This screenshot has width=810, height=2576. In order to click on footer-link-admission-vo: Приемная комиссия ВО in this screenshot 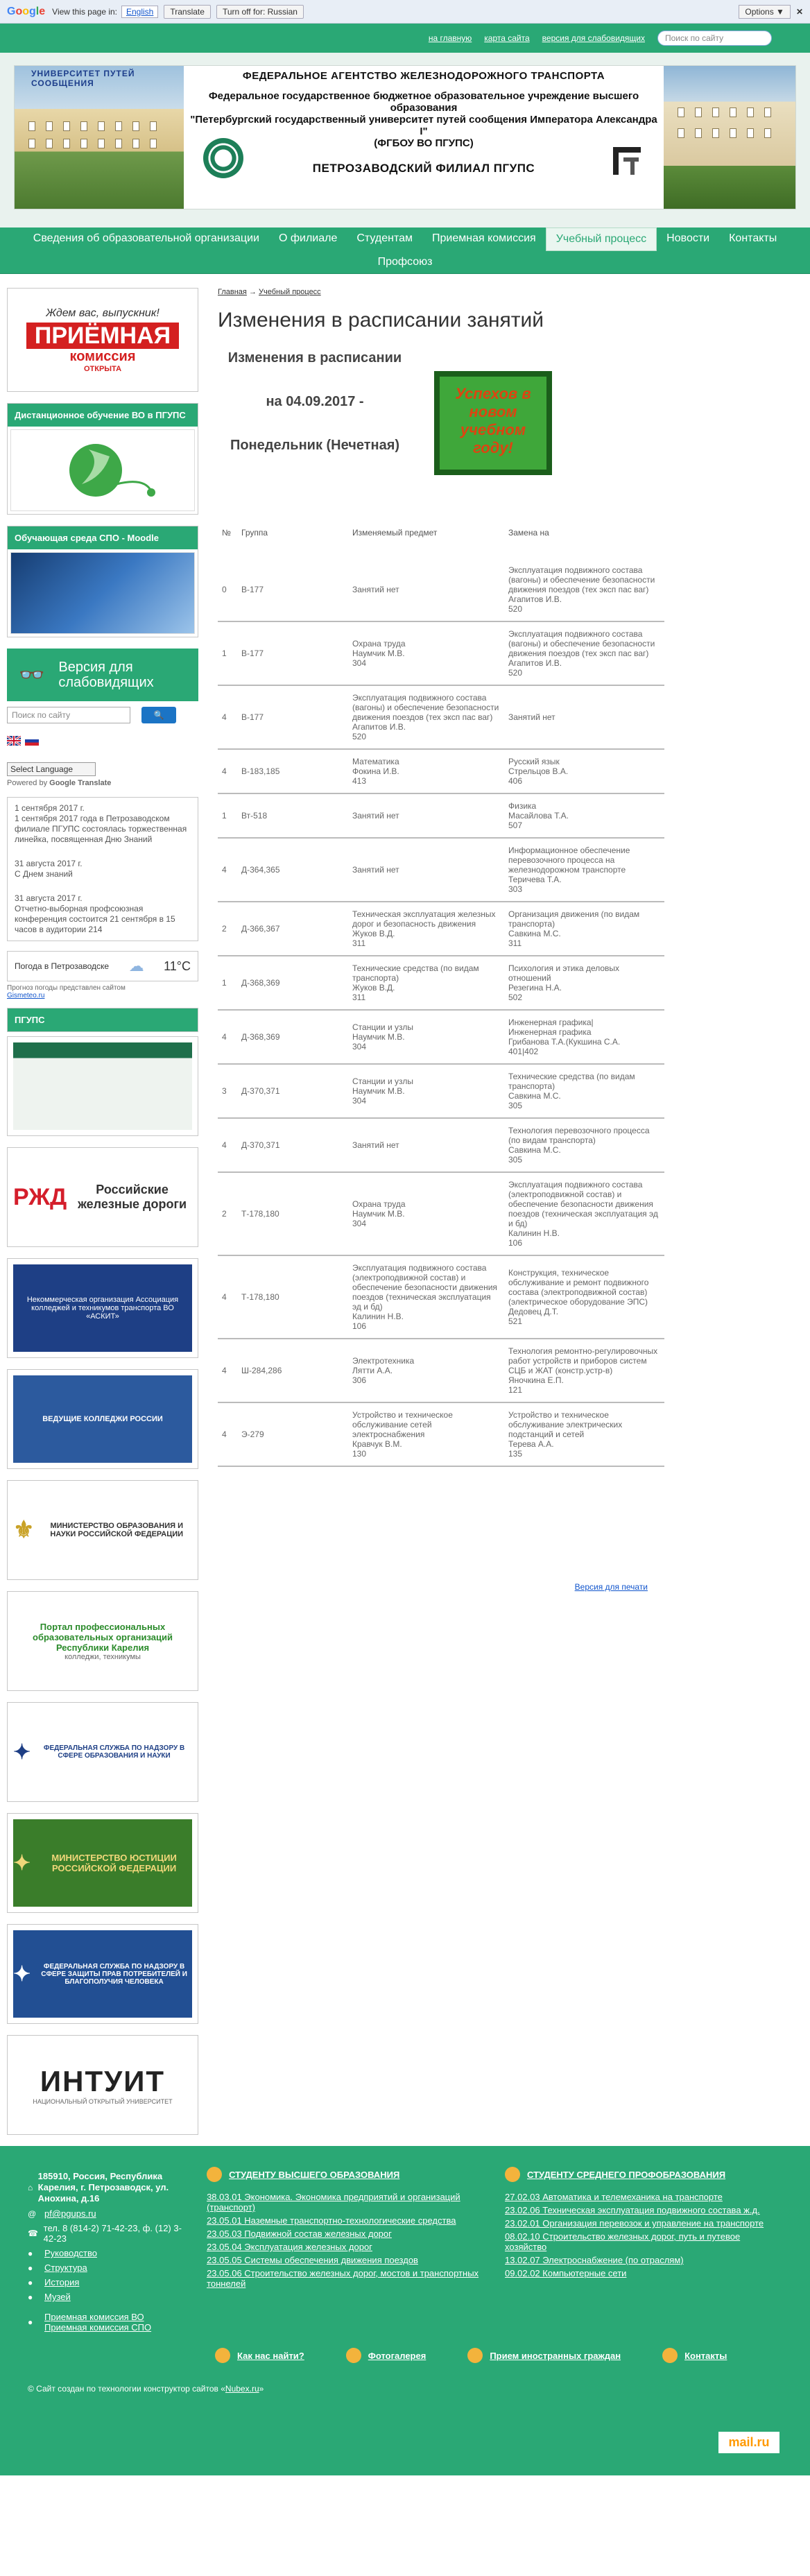, I will do `click(94, 2317)`.